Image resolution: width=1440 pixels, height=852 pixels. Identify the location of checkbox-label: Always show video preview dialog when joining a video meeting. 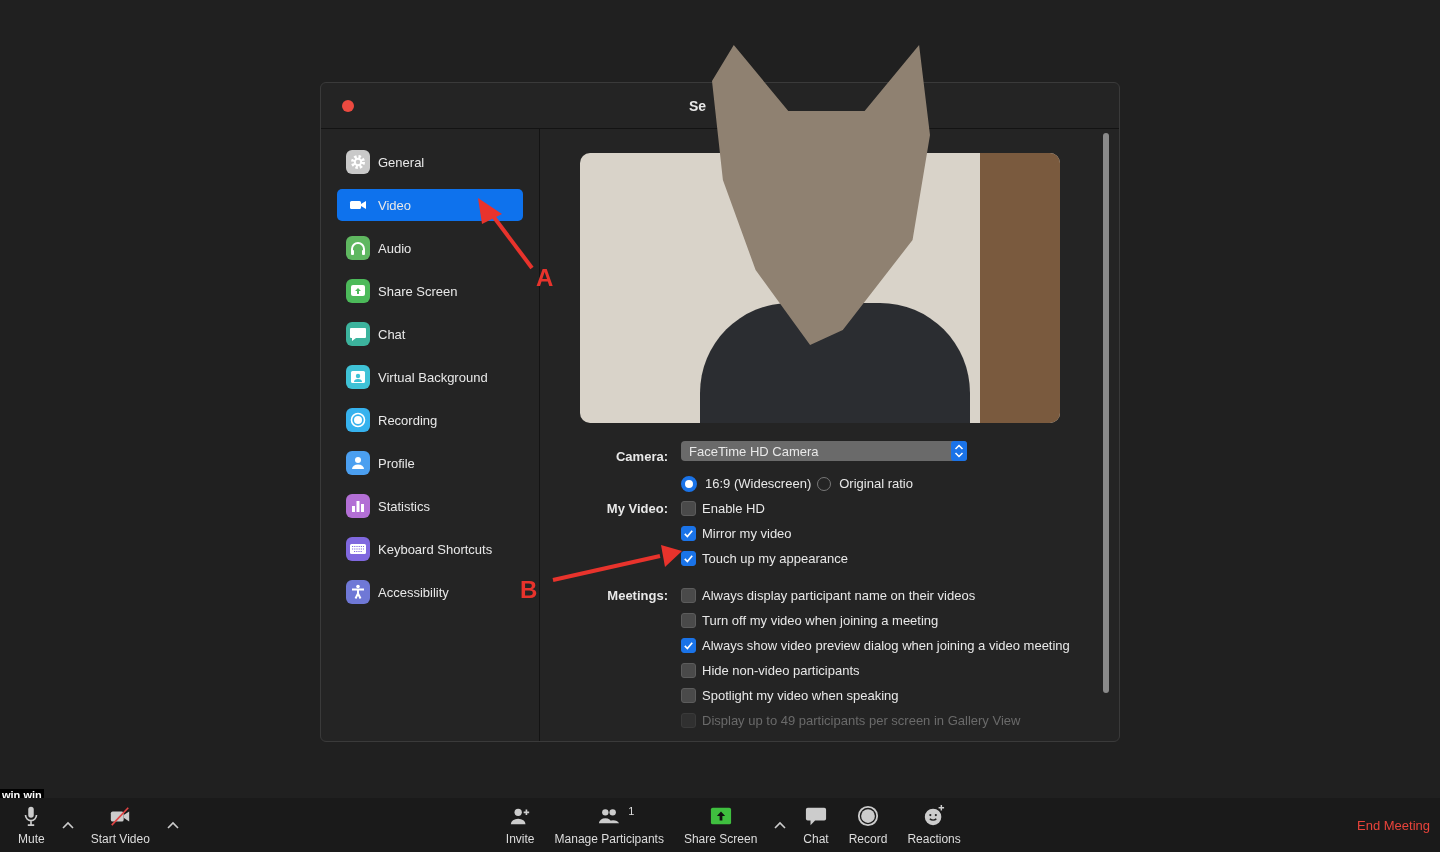
(886, 645).